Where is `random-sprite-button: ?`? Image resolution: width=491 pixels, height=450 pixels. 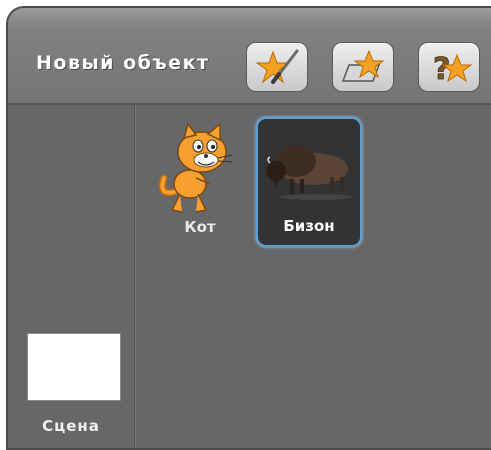
random-sprite-button: ? is located at coordinates (449, 67).